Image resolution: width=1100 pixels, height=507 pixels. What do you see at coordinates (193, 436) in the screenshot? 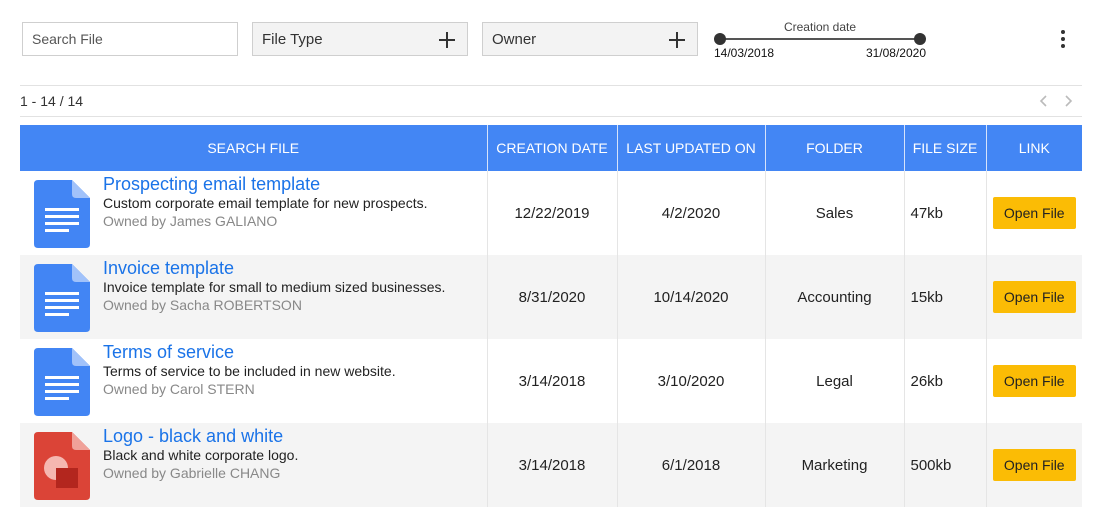
I see `file-name-link: Logo - black and white` at bounding box center [193, 436].